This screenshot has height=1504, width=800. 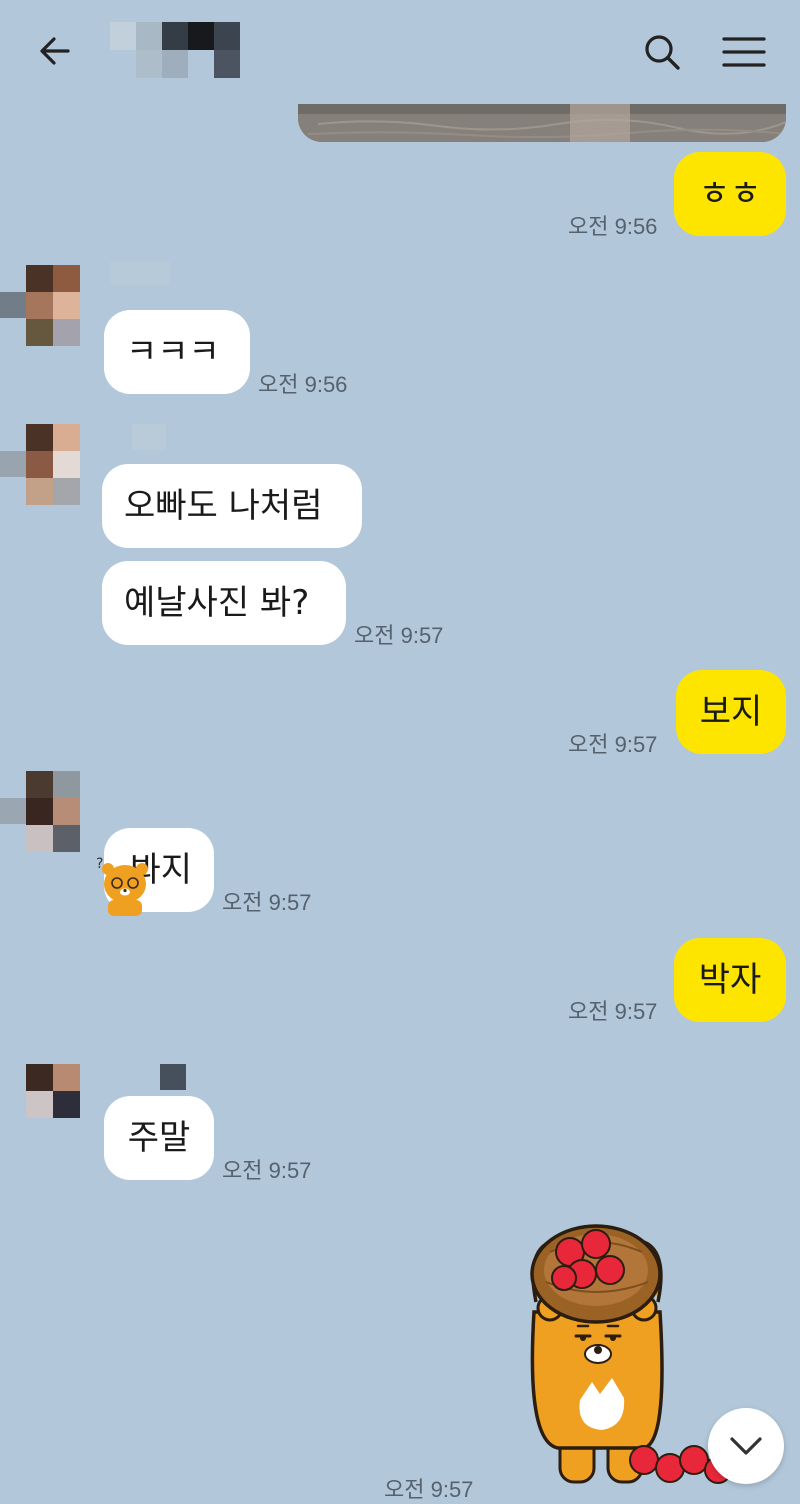 I want to click on hamburger-menu-icon, so click(x=744, y=52).